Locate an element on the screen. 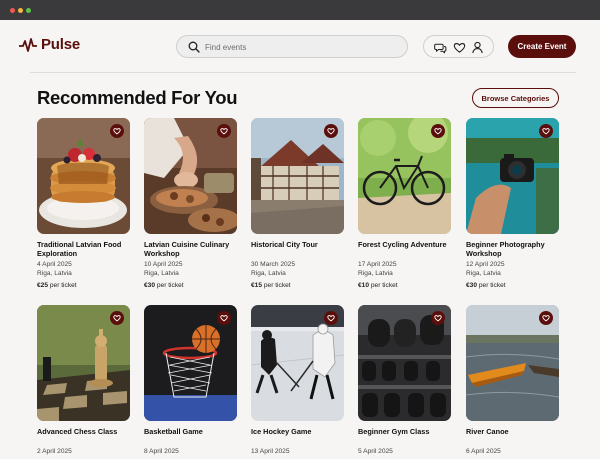 This screenshot has height=459, width=600. event-card: Basketball Game 8 April 2025 is located at coordinates (190, 380).